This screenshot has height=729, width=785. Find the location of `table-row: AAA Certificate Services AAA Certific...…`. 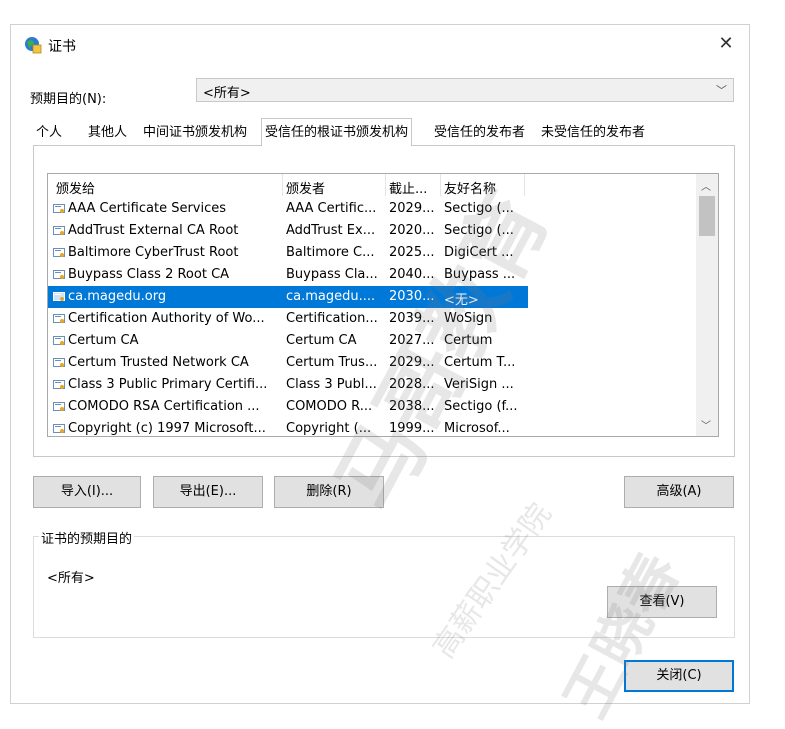

table-row: AAA Certificate Services AAA Certific...… is located at coordinates (288, 209).